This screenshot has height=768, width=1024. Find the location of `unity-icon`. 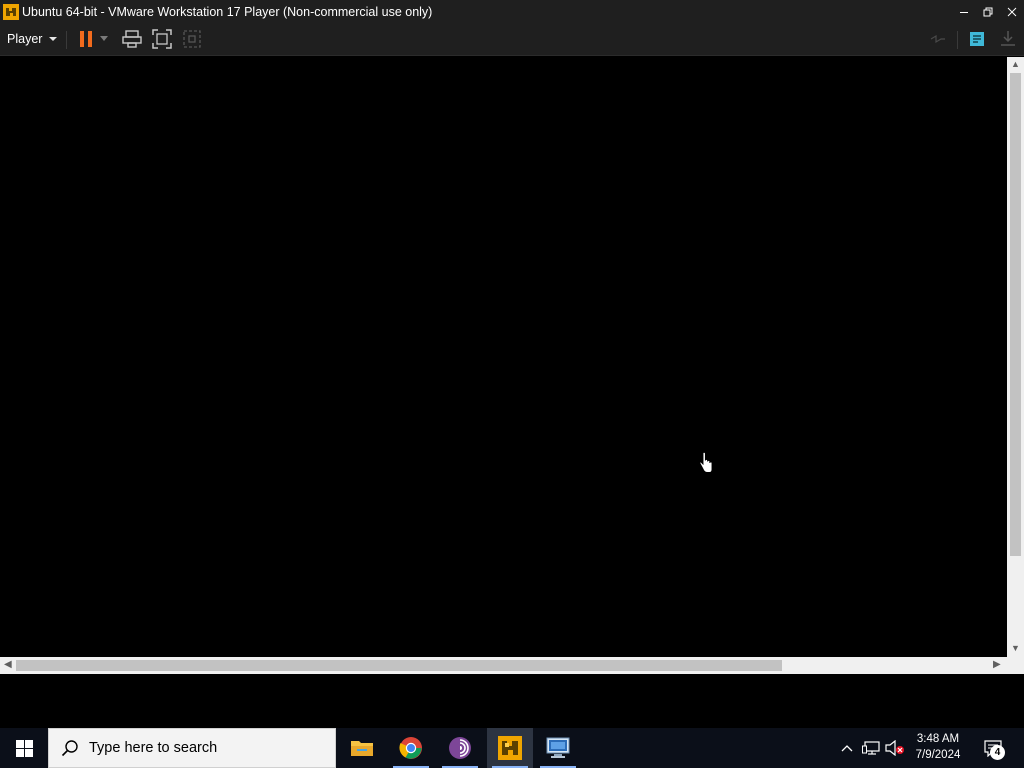

unity-icon is located at coordinates (192, 39).